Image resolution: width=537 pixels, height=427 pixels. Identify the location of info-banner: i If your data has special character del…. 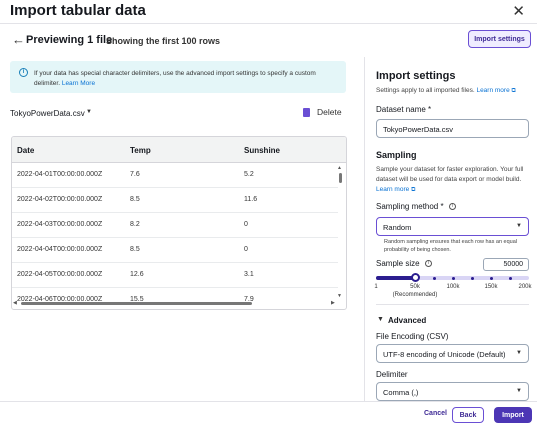
(178, 77).